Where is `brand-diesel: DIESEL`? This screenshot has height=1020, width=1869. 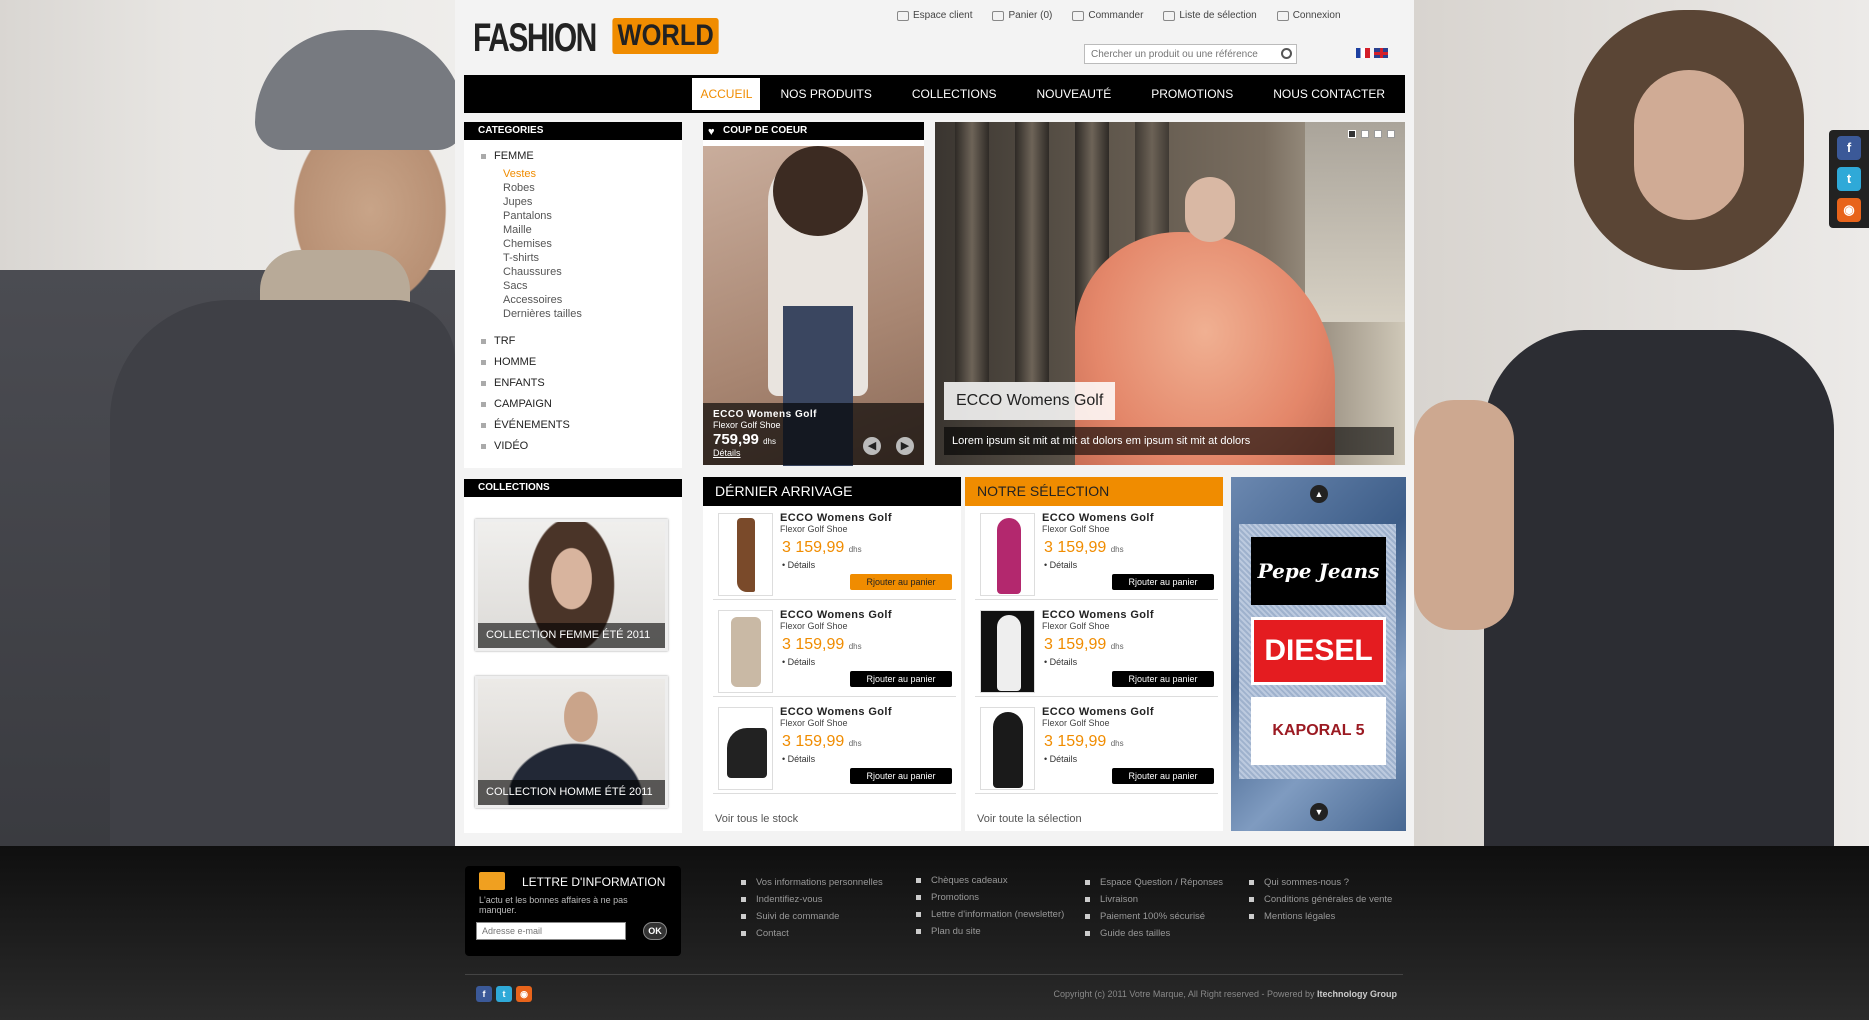
brand-diesel: DIESEL is located at coordinates (1318, 651).